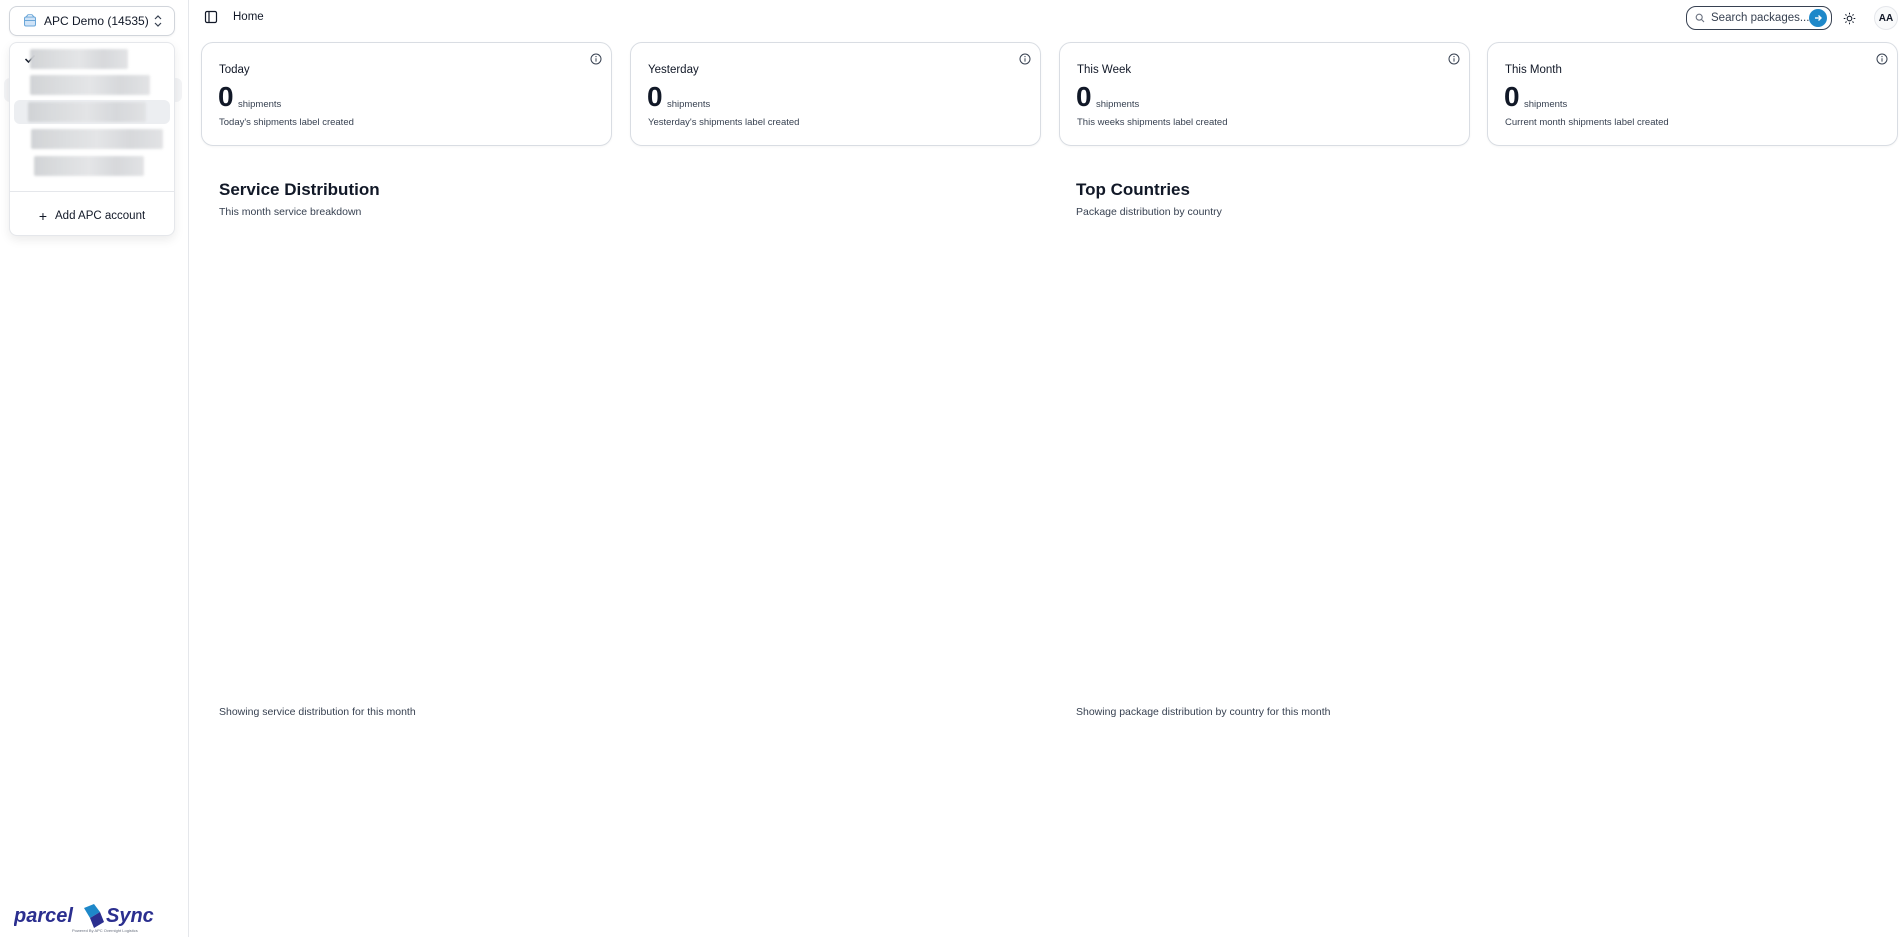 The height and width of the screenshot is (937, 1901). What do you see at coordinates (724, 122) in the screenshot?
I see `stat-card-description: Yesterday's shipments label created` at bounding box center [724, 122].